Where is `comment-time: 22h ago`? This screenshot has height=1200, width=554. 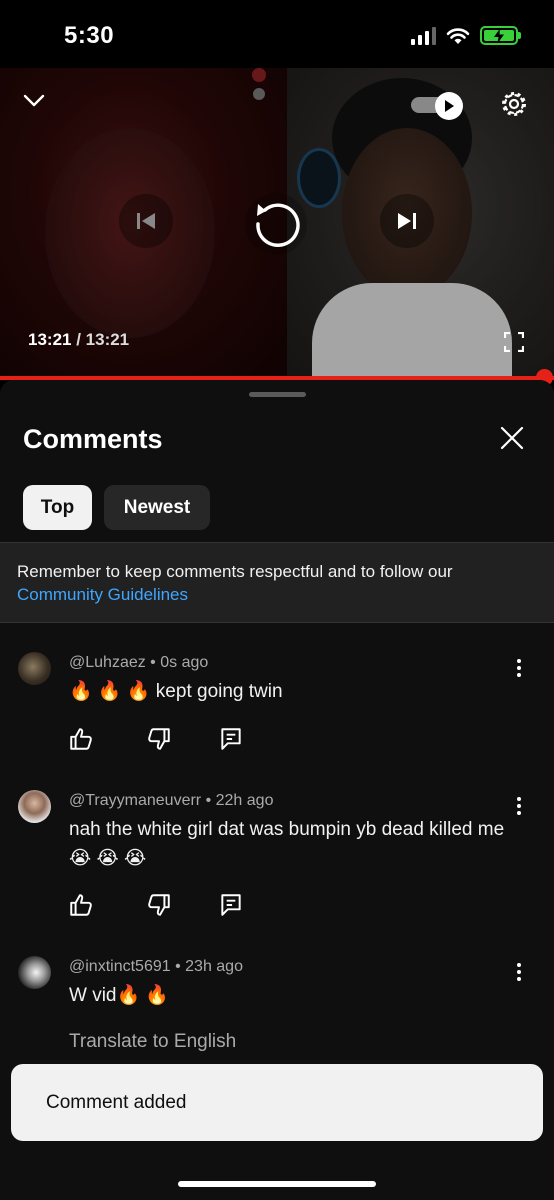
comment-time: 22h ago is located at coordinates (244, 800).